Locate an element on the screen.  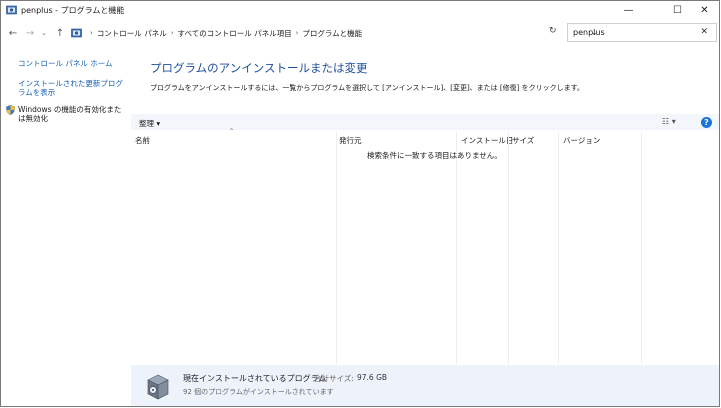
back-button: ← is located at coordinates (13, 33).